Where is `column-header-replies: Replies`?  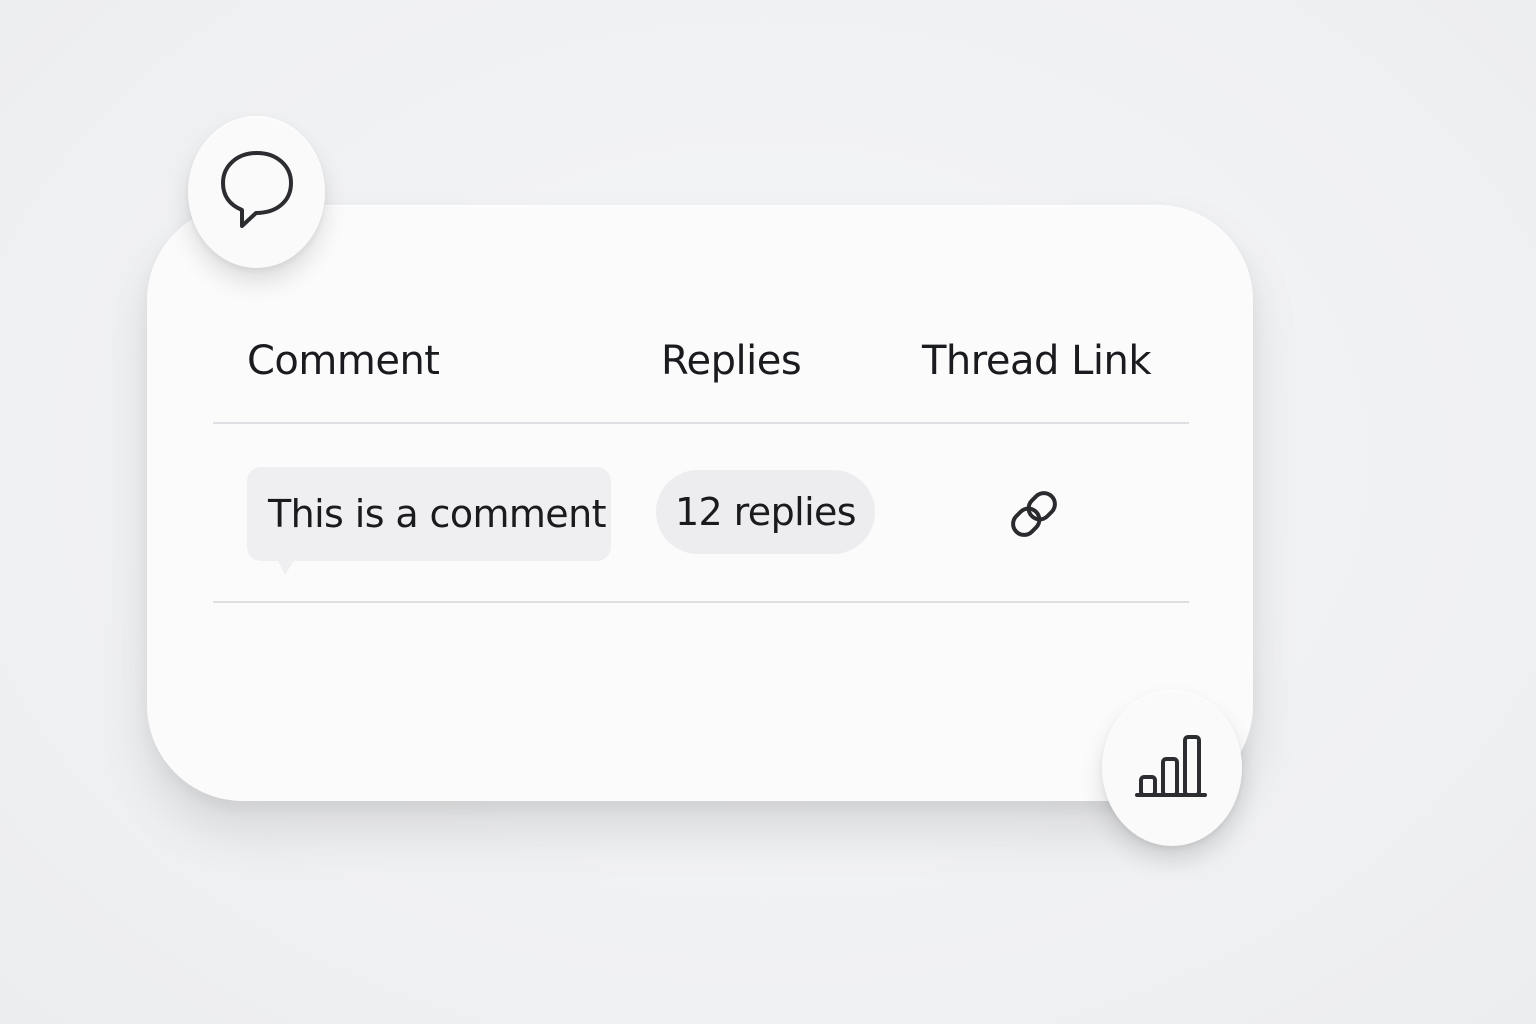 column-header-replies: Replies is located at coordinates (731, 361).